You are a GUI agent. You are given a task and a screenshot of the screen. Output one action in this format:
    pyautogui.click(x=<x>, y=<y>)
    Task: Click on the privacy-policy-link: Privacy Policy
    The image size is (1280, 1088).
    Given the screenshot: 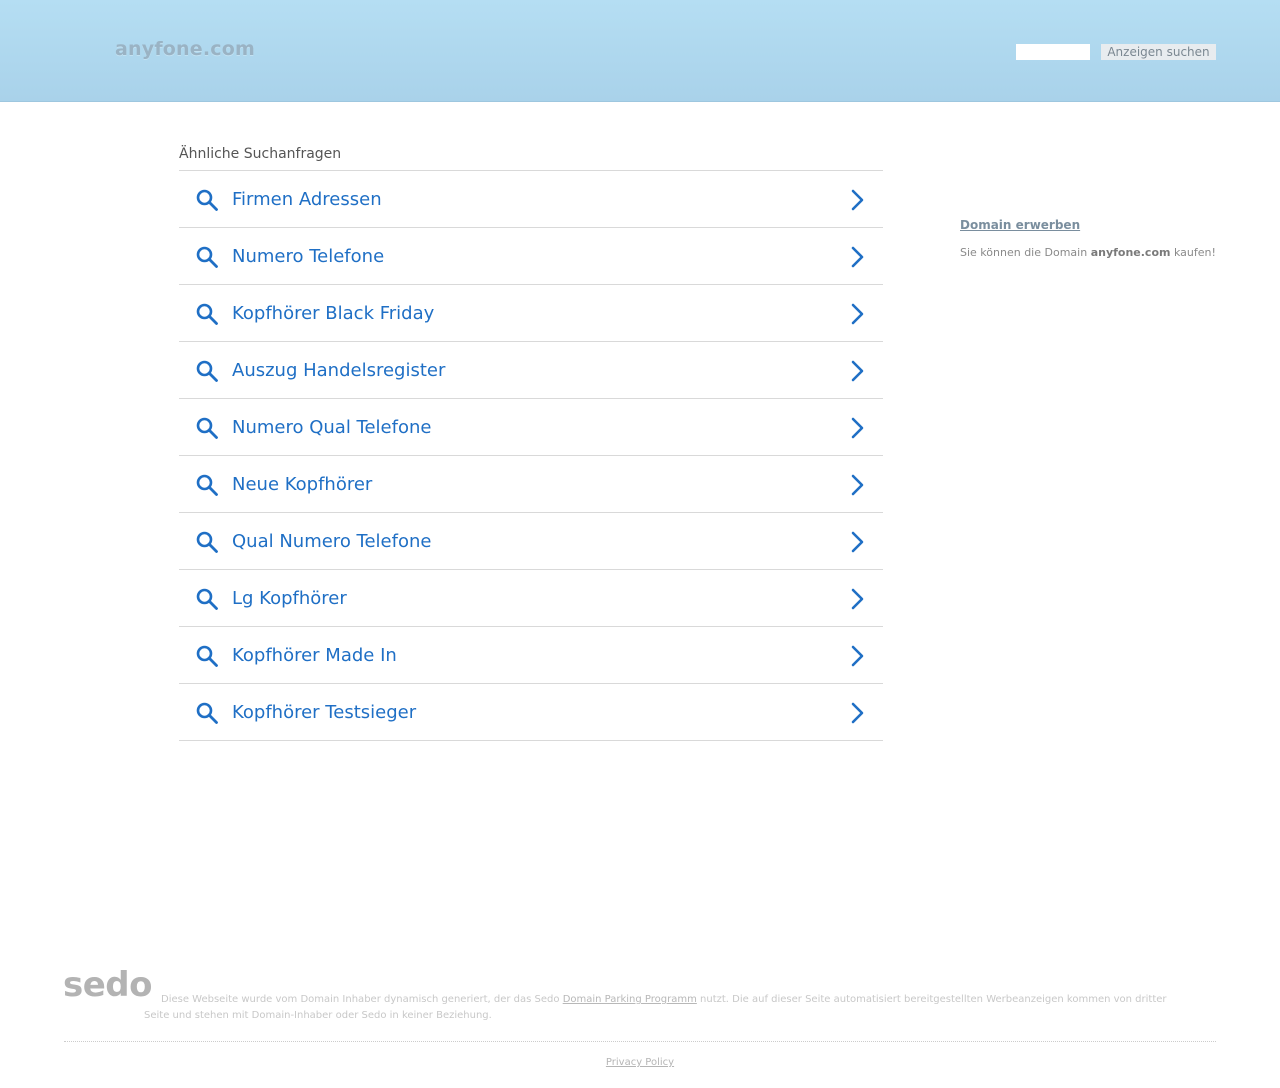 What is the action you would take?
    pyautogui.click(x=640, y=1062)
    